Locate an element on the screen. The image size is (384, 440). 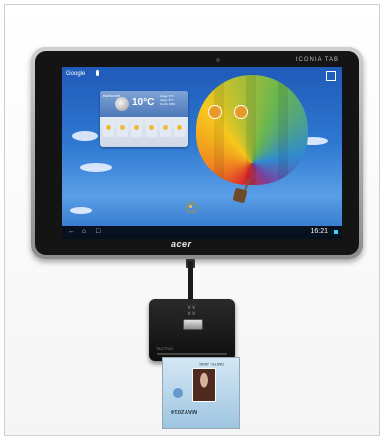
card-portrait-photo is located at coordinates (204, 385).